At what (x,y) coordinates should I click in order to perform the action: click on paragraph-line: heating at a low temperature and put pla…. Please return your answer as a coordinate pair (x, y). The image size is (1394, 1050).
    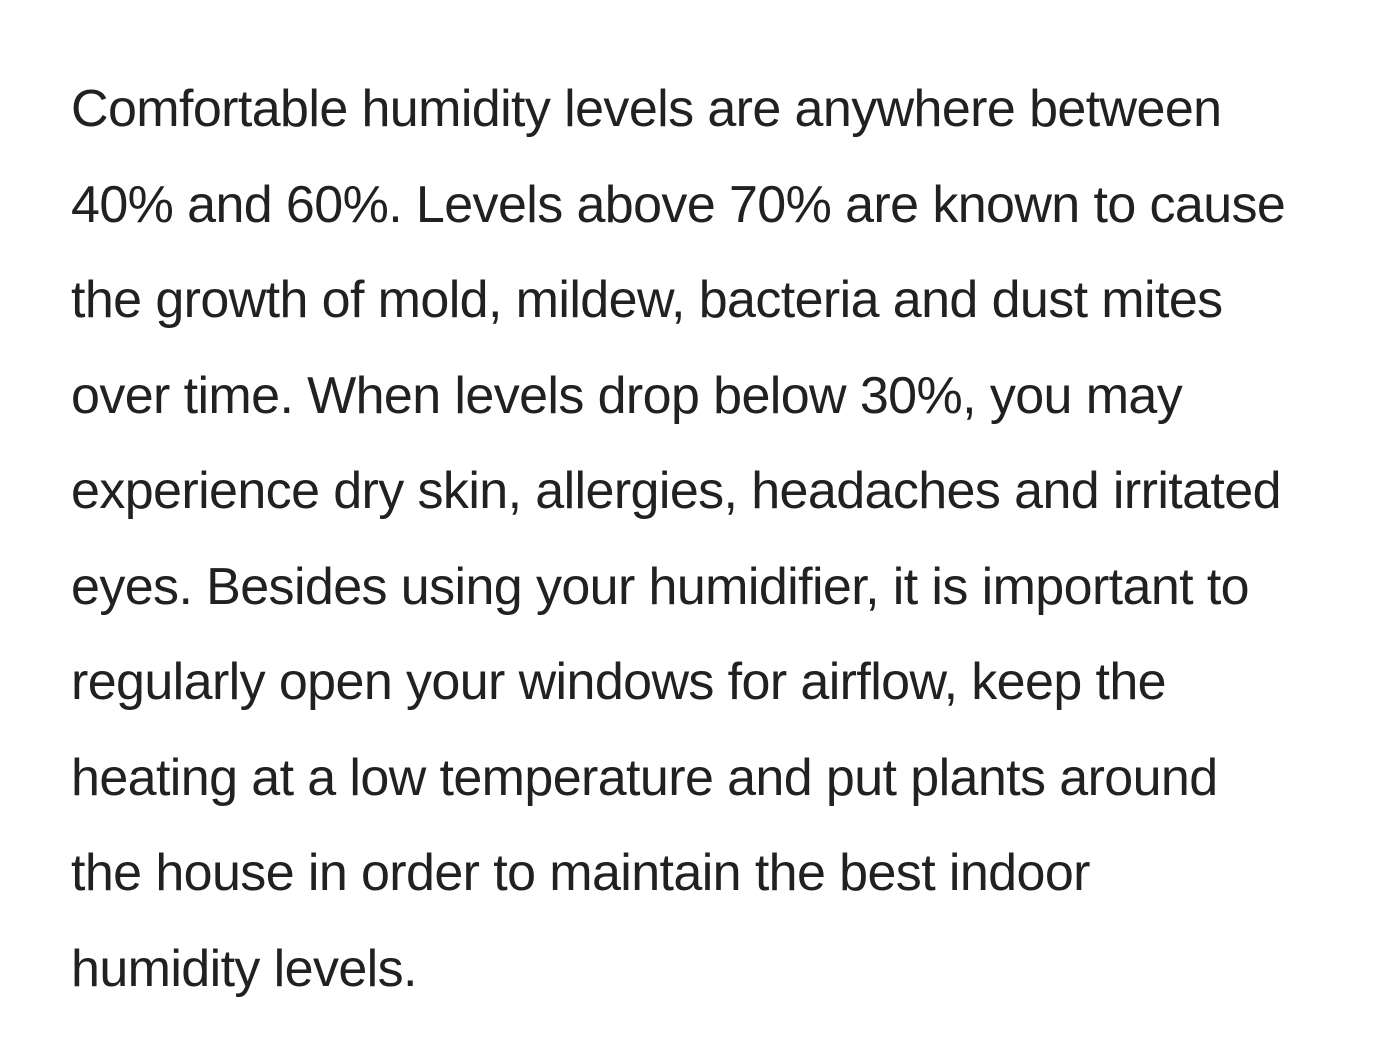
    Looking at the image, I should click on (644, 777).